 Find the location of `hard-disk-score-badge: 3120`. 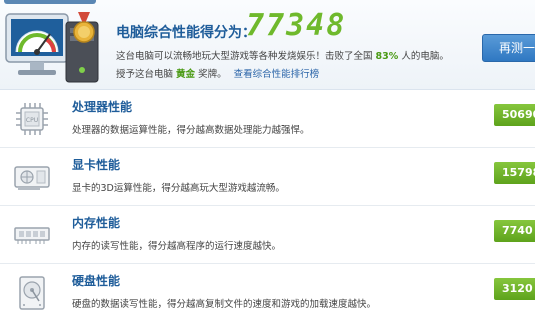

hard-disk-score-badge: 3120 is located at coordinates (514, 289).